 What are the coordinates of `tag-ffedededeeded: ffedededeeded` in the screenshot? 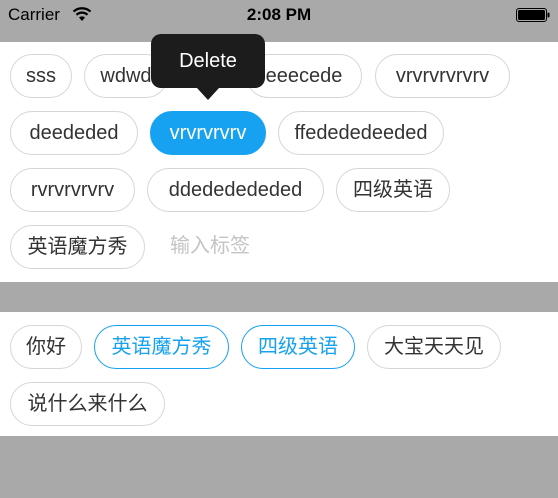 It's located at (361, 133).